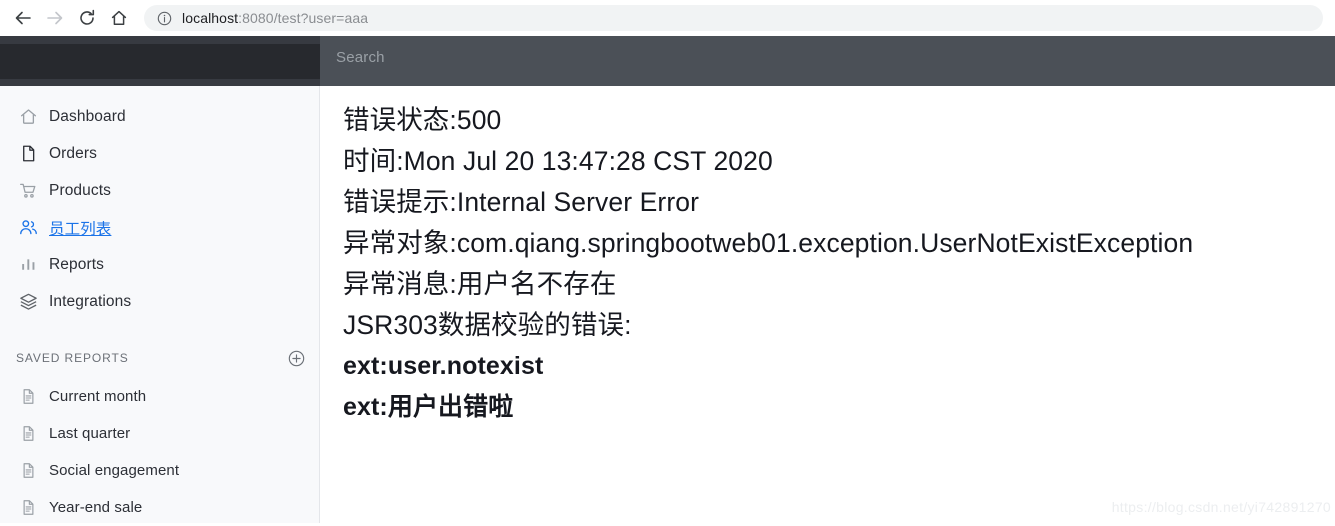  I want to click on error-line-exception-message: 异常消息:用户名不存在, so click(480, 284).